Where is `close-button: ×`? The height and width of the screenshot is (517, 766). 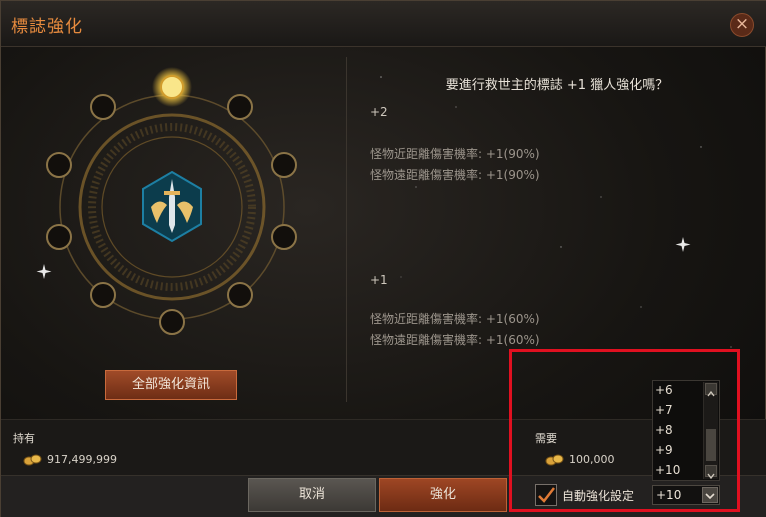 close-button: × is located at coordinates (742, 25).